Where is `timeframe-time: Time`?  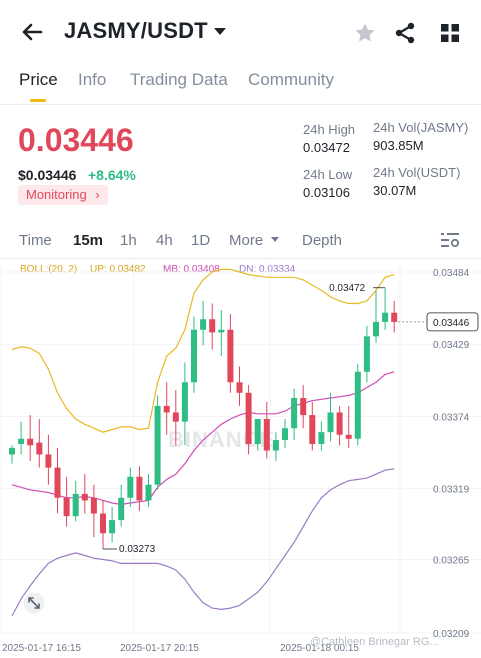 timeframe-time: Time is located at coordinates (35, 240).